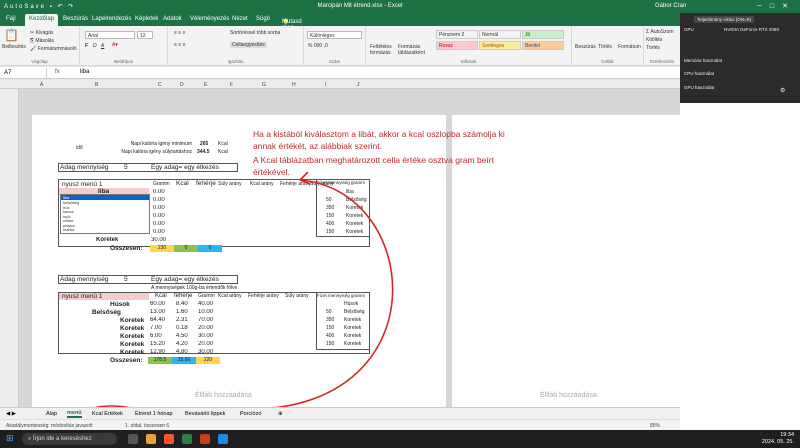 Image resolution: width=800 pixels, height=448 pixels. What do you see at coordinates (51, 414) in the screenshot?
I see `sheet-tab-alap: Alap` at bounding box center [51, 414].